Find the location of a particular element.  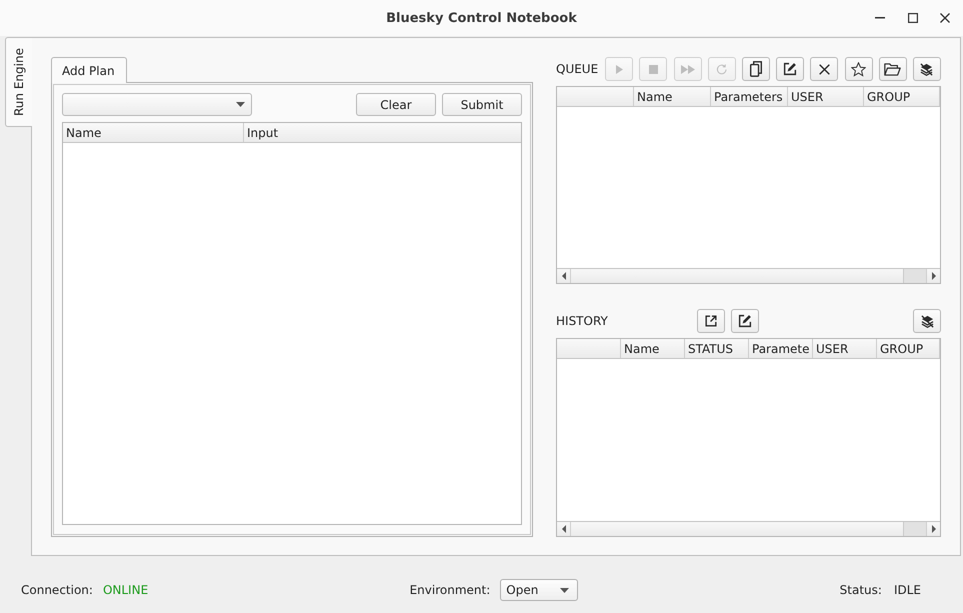

column-header: Input is located at coordinates (263, 133).